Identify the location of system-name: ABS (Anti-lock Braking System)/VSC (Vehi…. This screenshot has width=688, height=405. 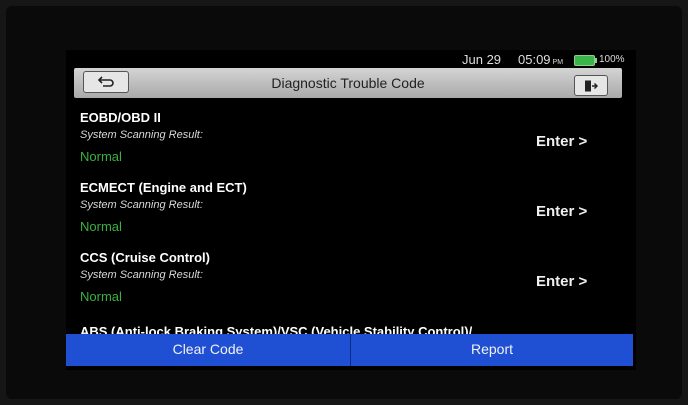
(276, 329).